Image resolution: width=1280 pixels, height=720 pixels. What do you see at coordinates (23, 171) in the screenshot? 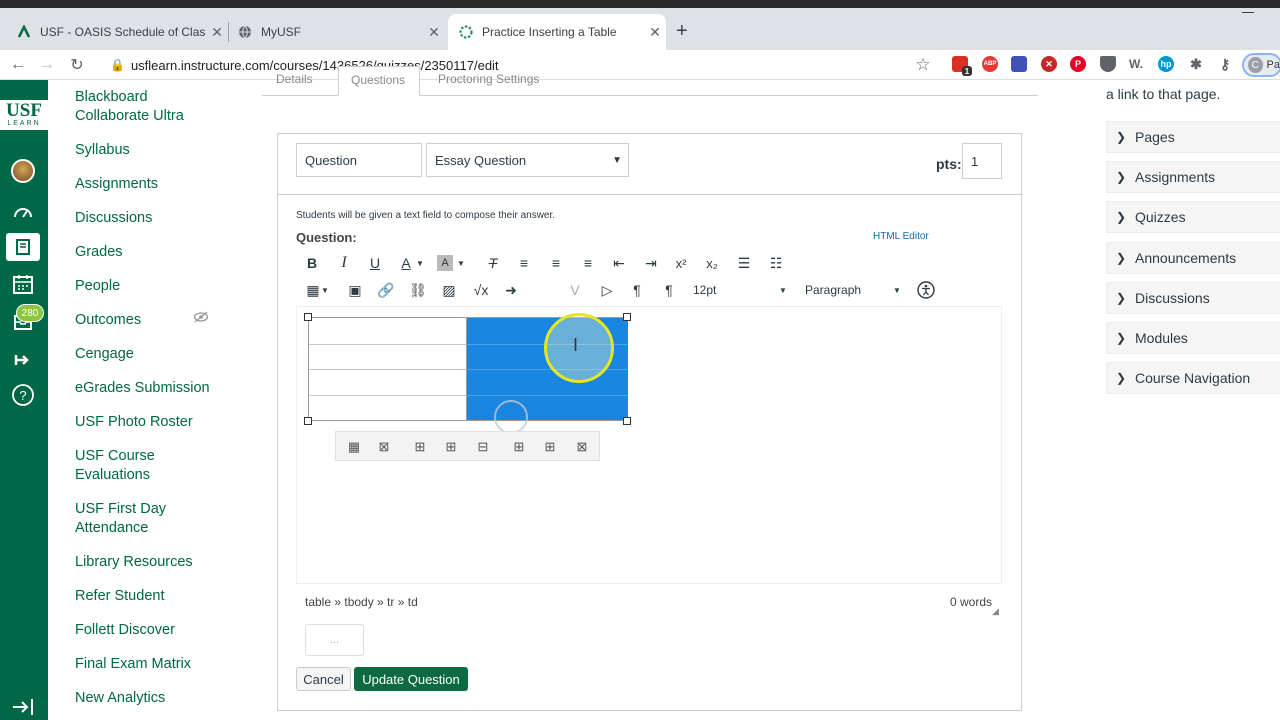
I see `account-avatar` at bounding box center [23, 171].